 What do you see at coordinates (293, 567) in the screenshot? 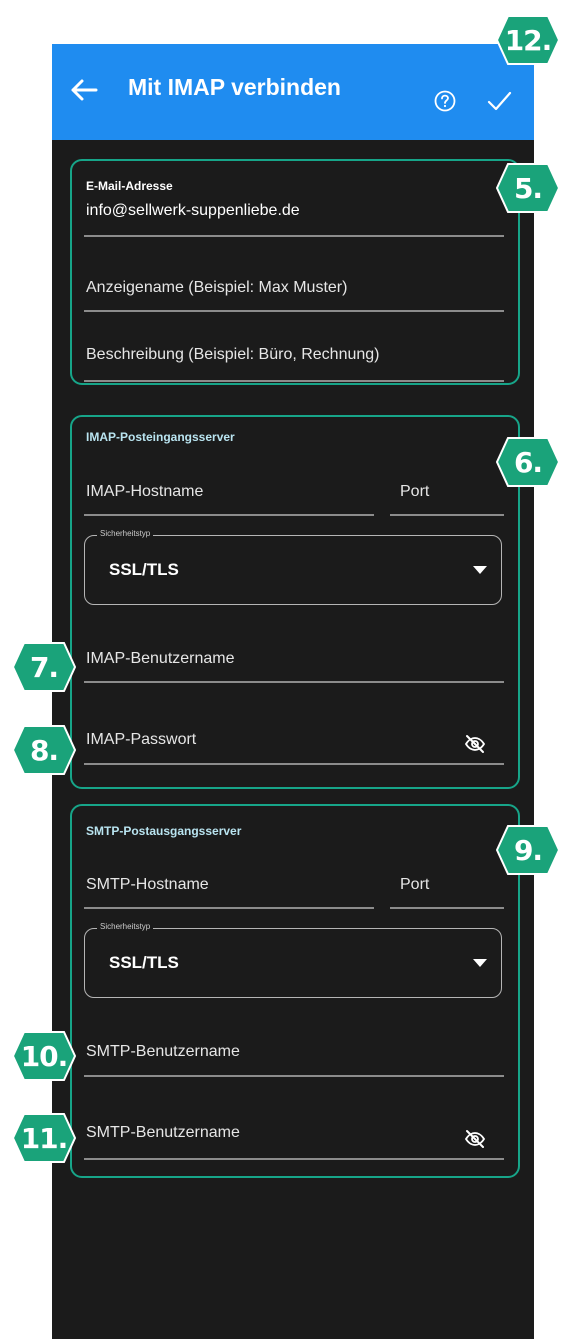
I see `imap-security-select: Sicherheitstyp SSL/TLS` at bounding box center [293, 567].